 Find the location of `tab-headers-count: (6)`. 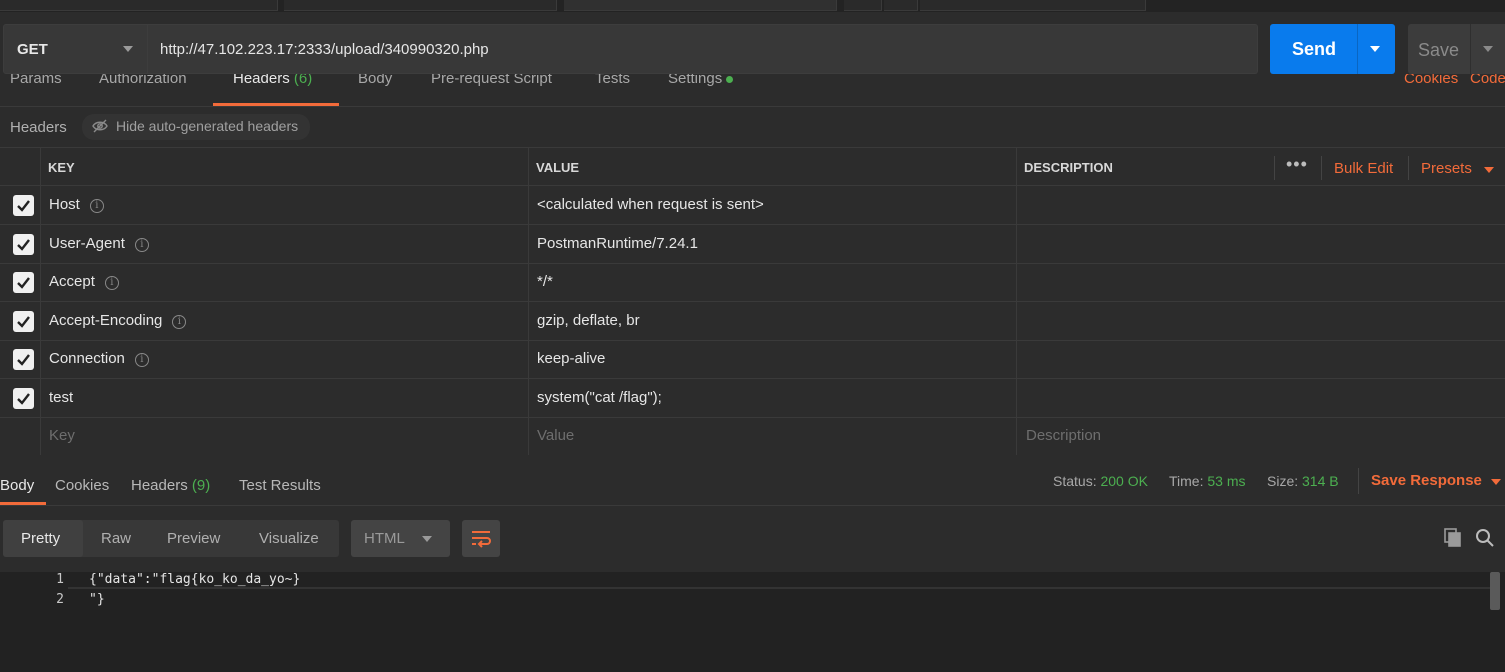

tab-headers-count: (6) is located at coordinates (303, 80).